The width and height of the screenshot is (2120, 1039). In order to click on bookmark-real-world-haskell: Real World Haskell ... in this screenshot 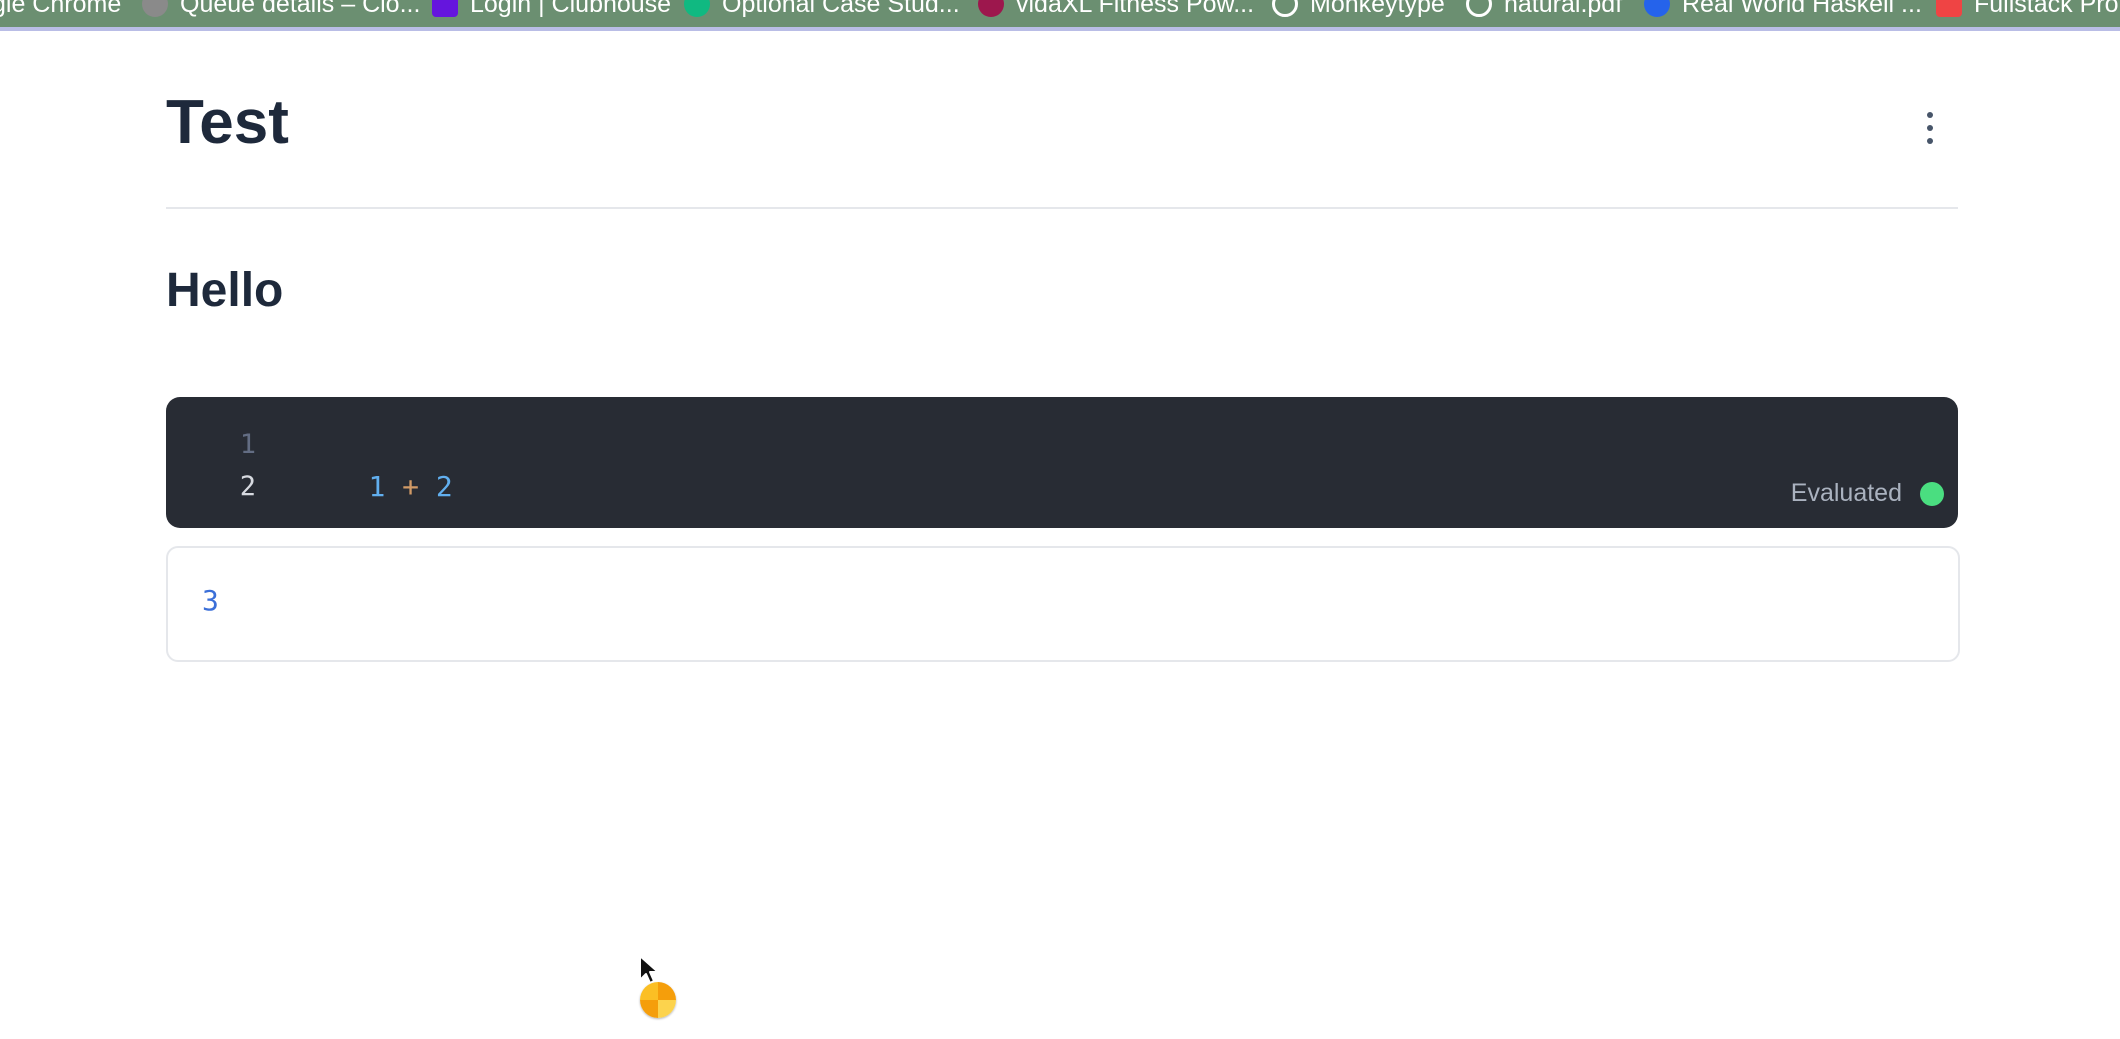, I will do `click(1783, 9)`.